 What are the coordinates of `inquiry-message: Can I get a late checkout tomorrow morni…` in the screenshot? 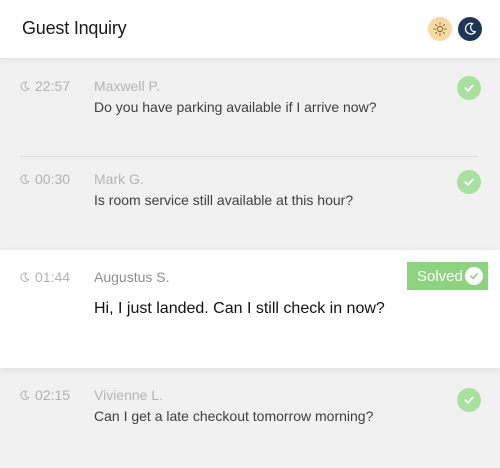 It's located at (234, 416).